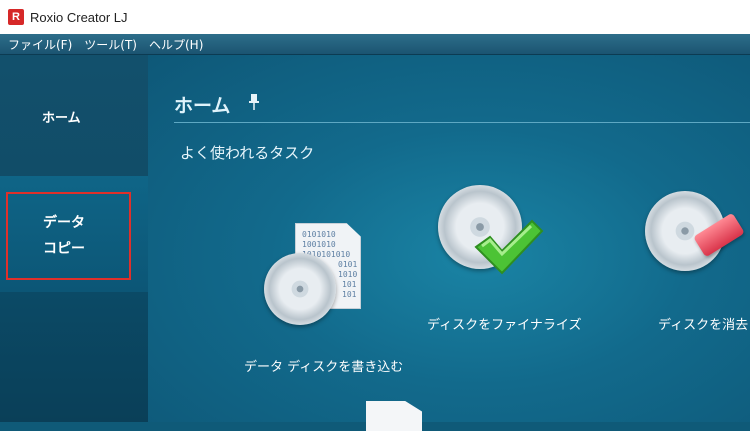 The height and width of the screenshot is (431, 750). I want to click on title-divider, so click(462, 122).